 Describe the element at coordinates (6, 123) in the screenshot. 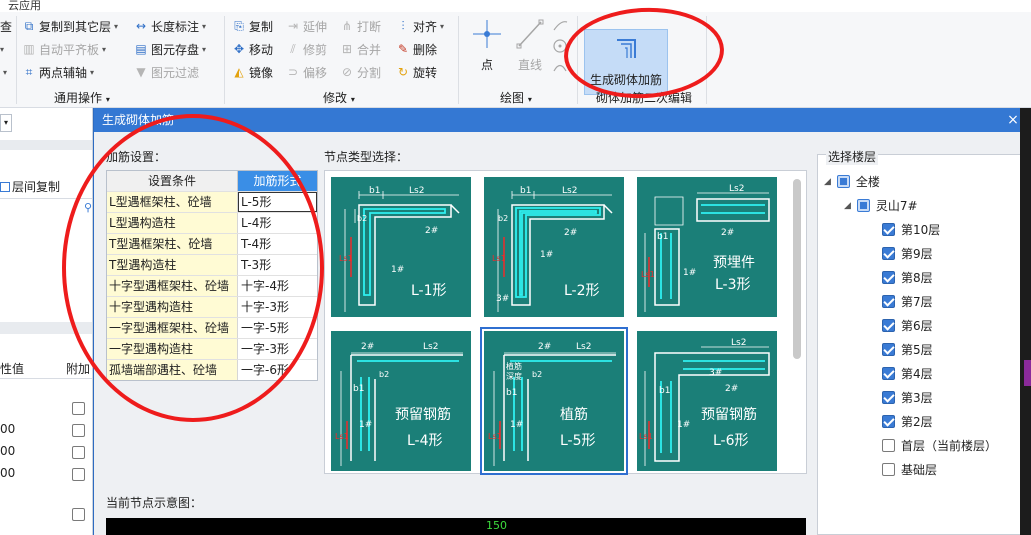

I see `panel-dropdown: ▾` at that location.